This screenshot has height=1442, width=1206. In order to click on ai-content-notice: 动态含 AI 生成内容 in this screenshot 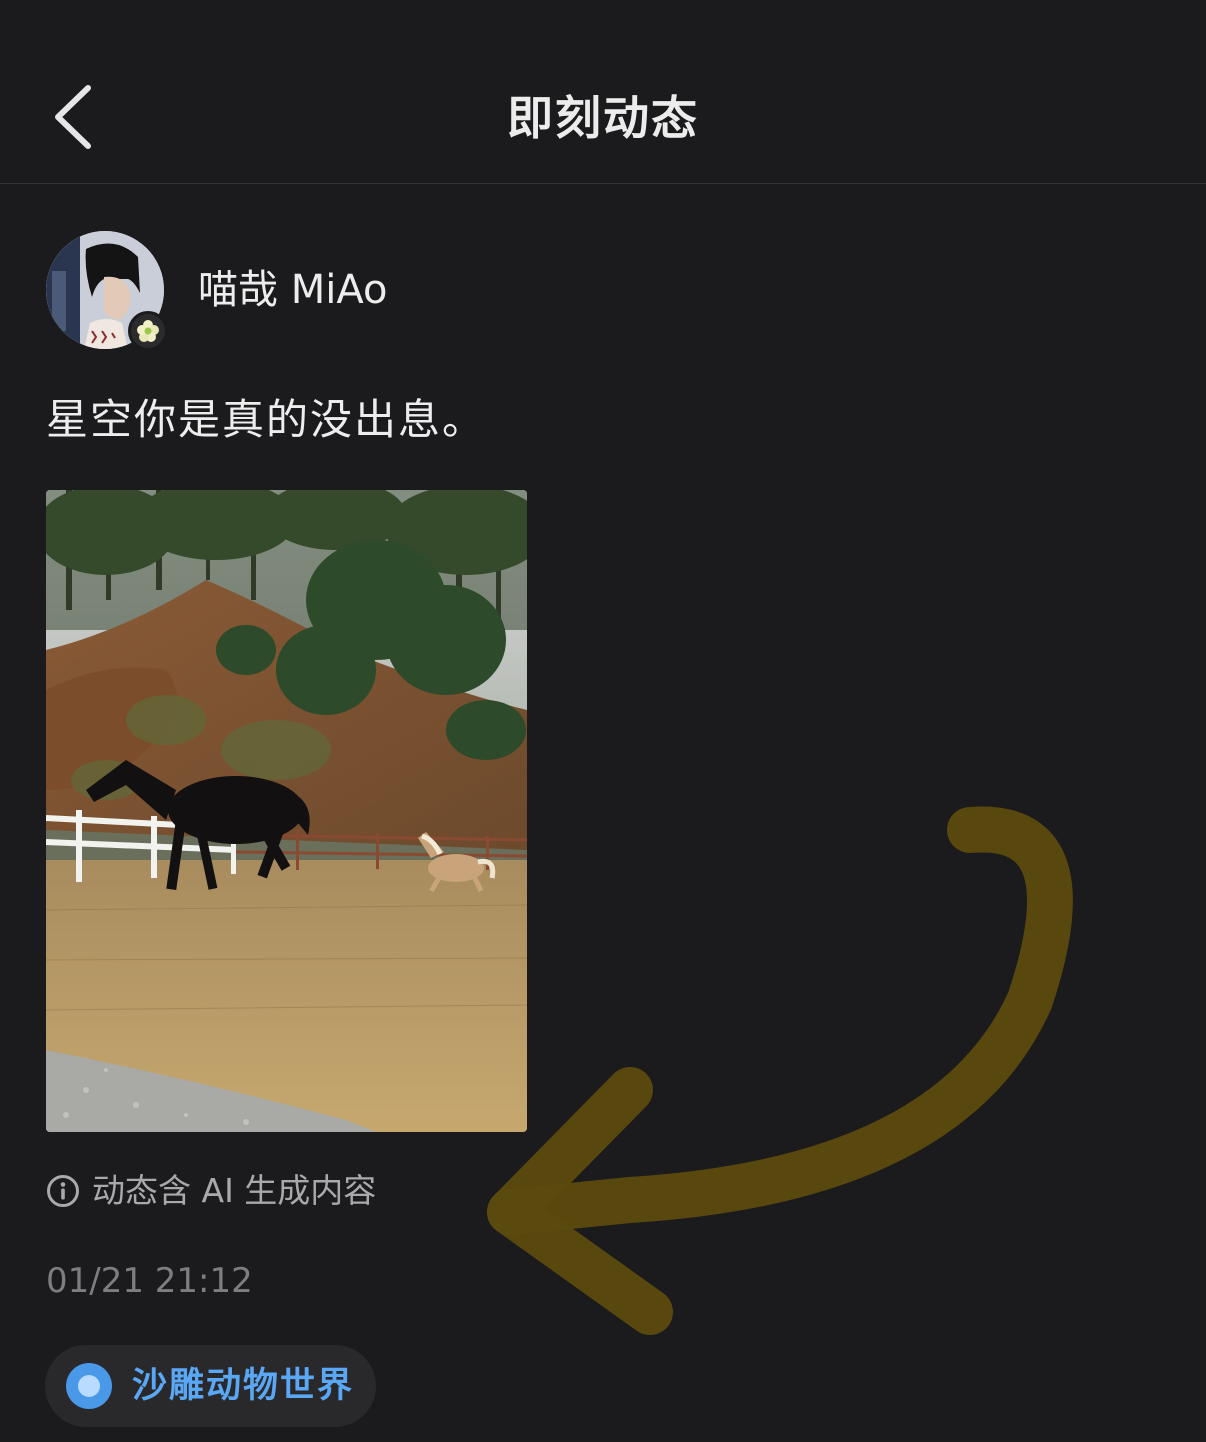, I will do `click(211, 1191)`.